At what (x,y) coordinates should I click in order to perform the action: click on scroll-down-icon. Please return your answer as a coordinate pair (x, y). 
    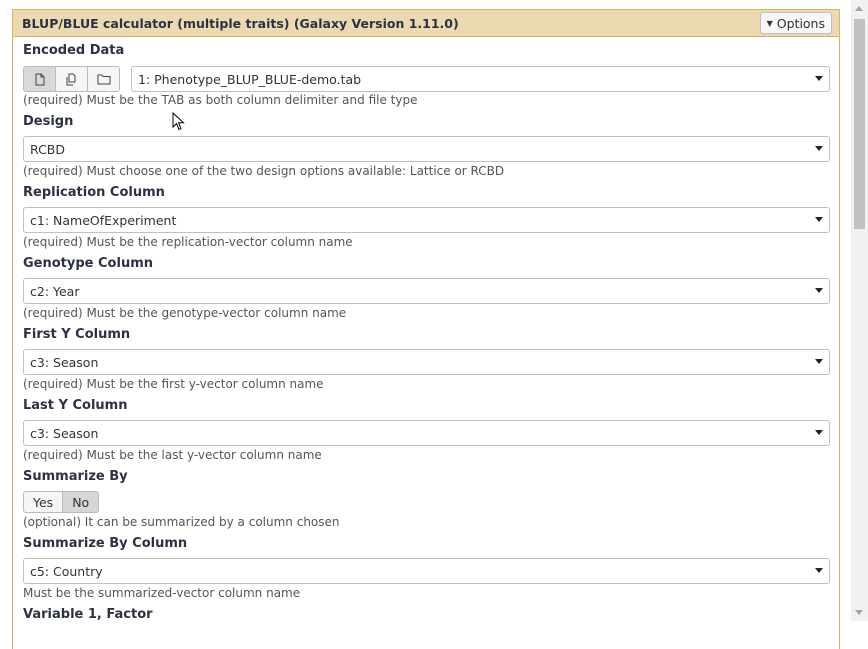
    Looking at the image, I should click on (859, 612).